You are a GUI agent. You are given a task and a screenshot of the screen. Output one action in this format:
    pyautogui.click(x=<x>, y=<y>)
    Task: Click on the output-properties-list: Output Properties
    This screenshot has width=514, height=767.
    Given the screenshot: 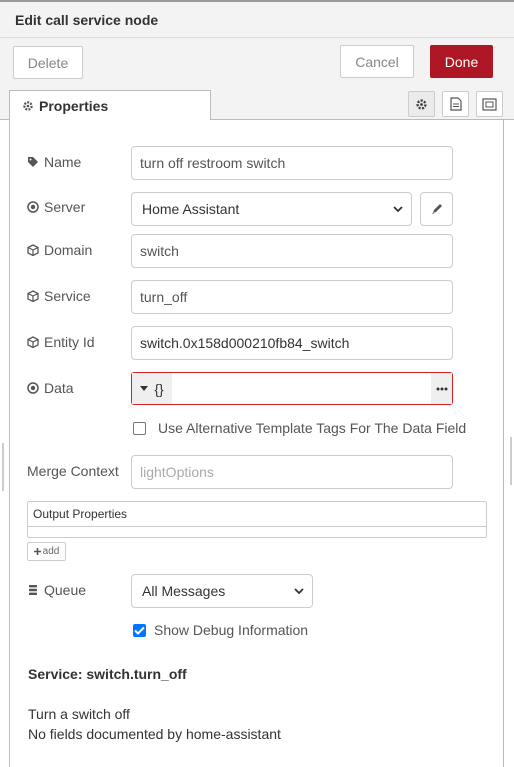 What is the action you would take?
    pyautogui.click(x=257, y=519)
    